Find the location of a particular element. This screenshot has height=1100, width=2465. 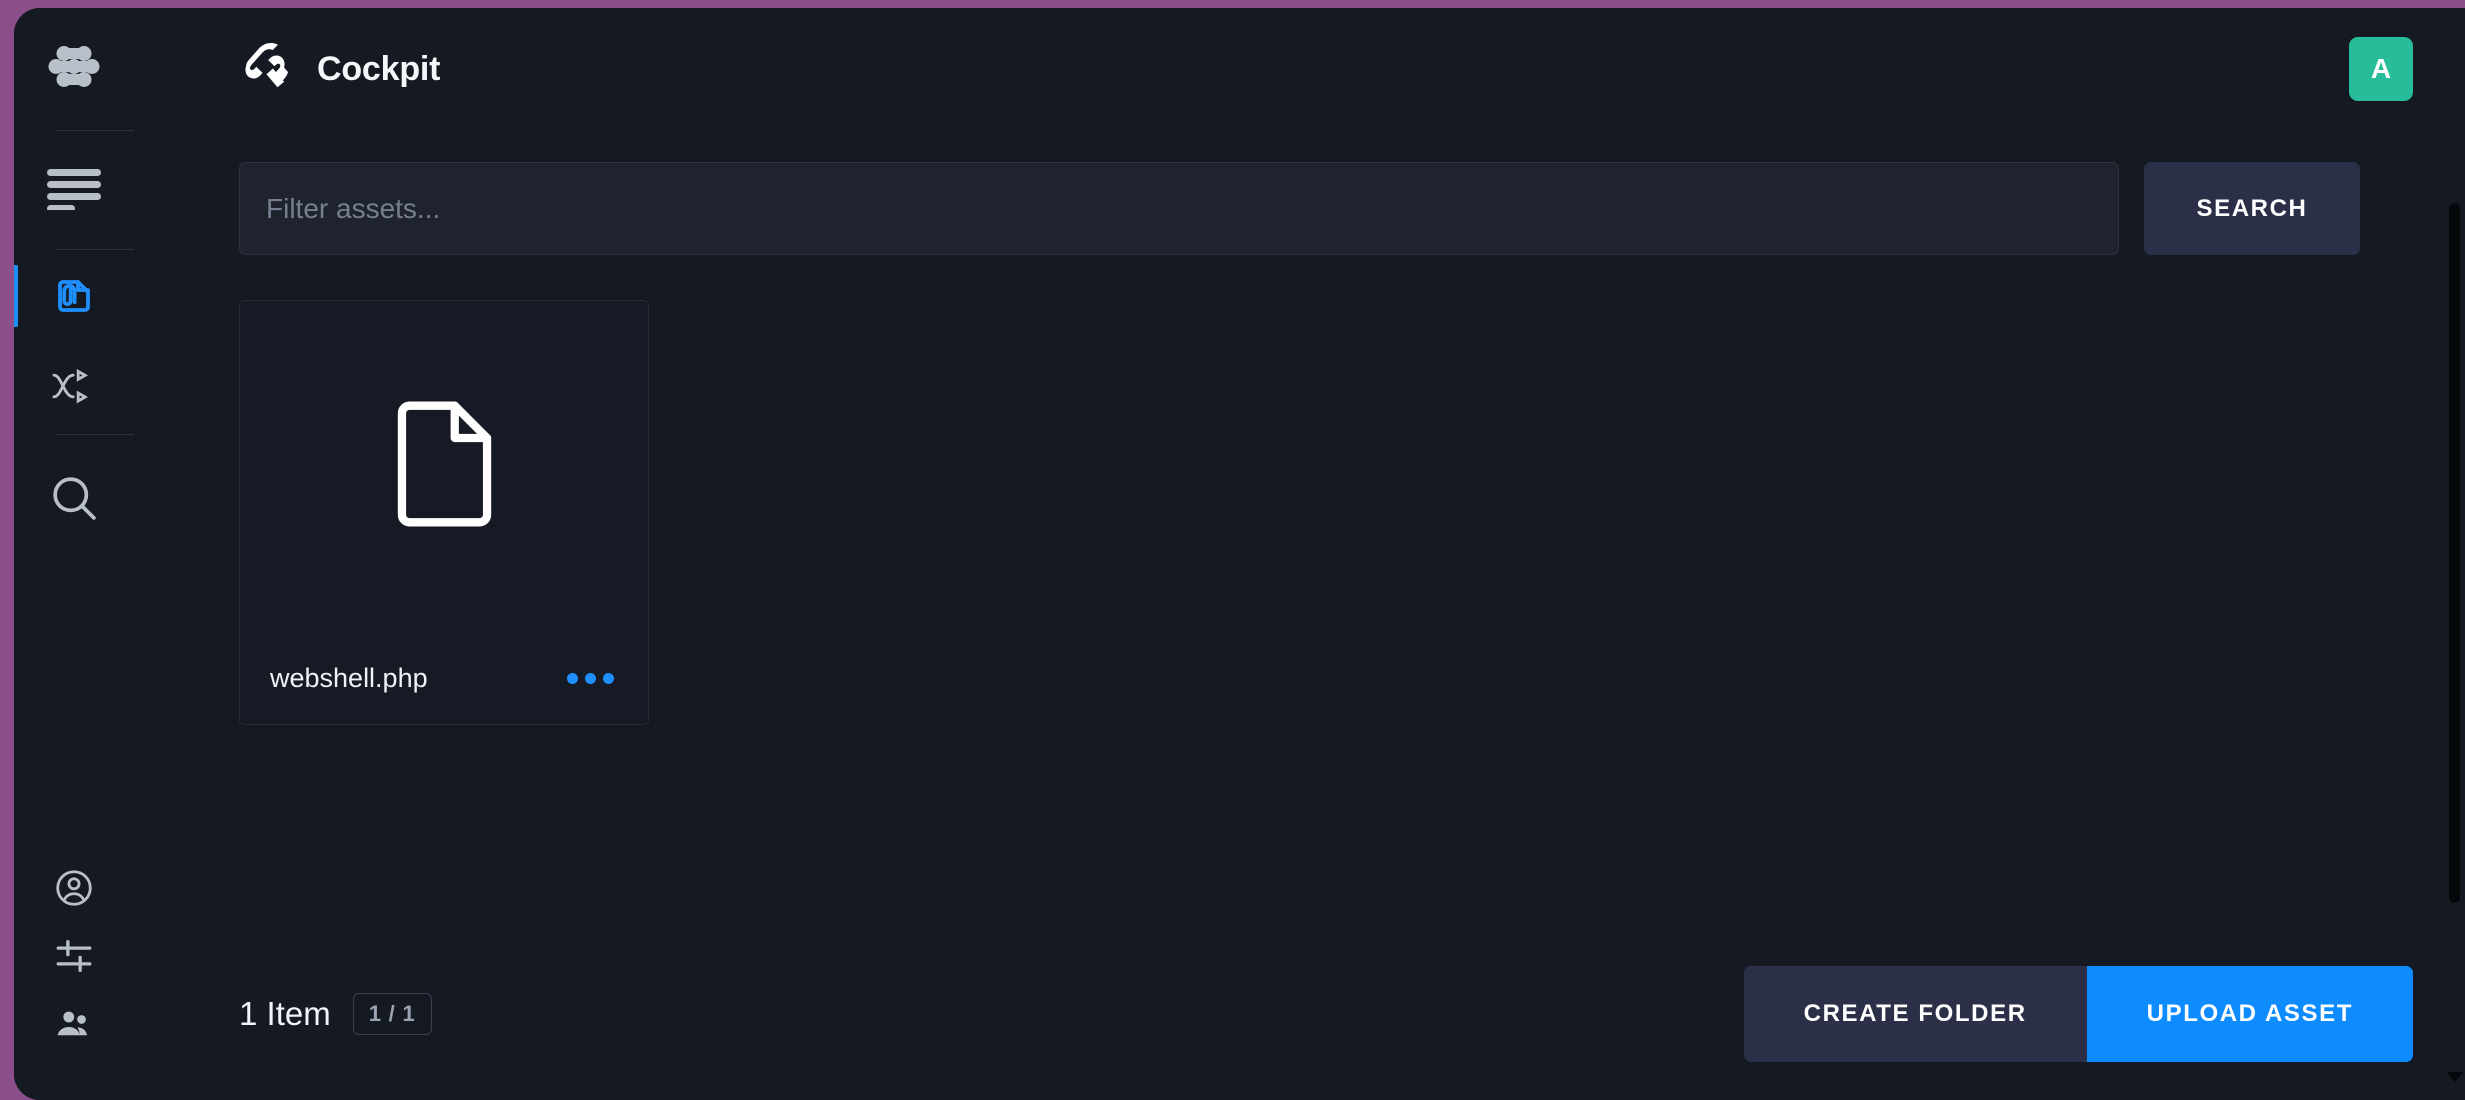

file-document-icon is located at coordinates (444, 466).